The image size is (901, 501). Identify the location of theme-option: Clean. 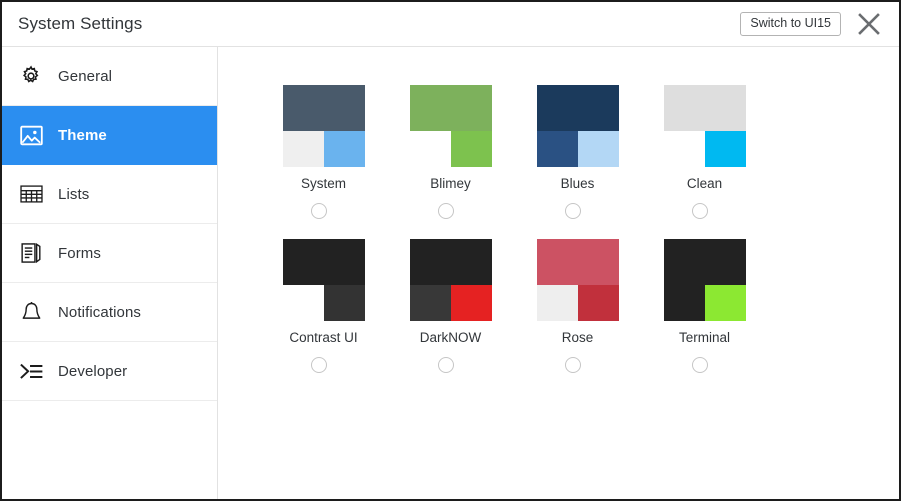
(704, 152).